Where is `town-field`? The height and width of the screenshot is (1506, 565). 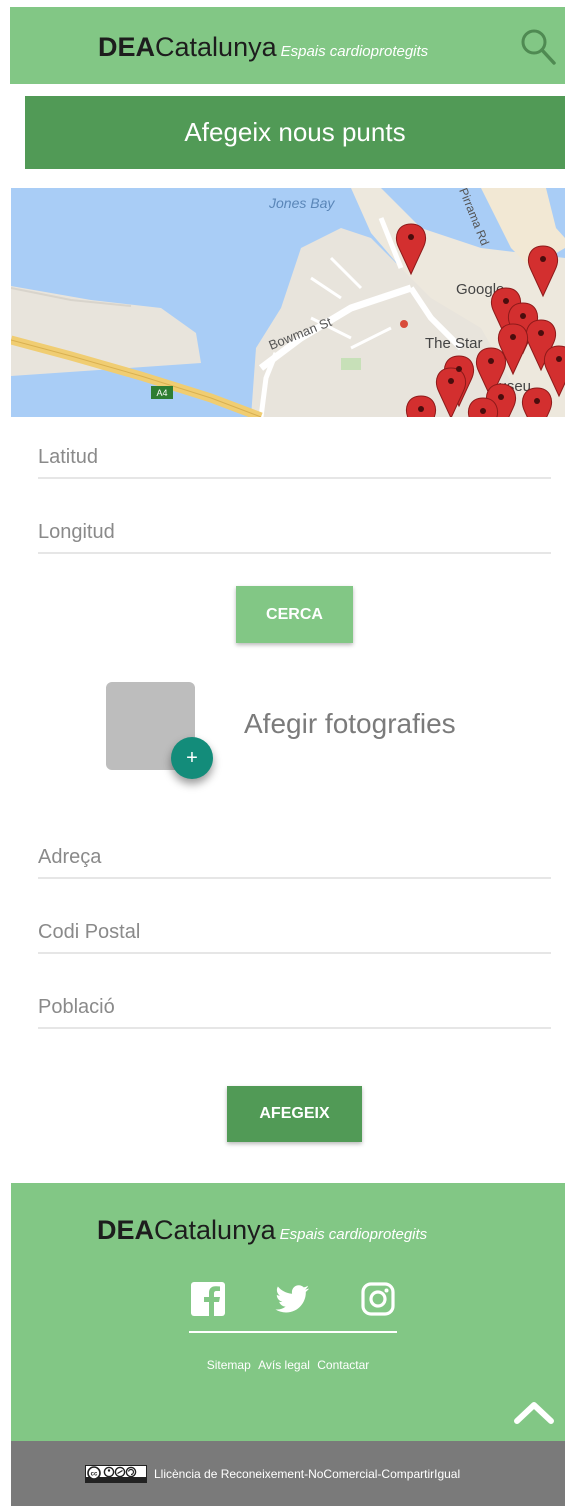 town-field is located at coordinates (294, 1003).